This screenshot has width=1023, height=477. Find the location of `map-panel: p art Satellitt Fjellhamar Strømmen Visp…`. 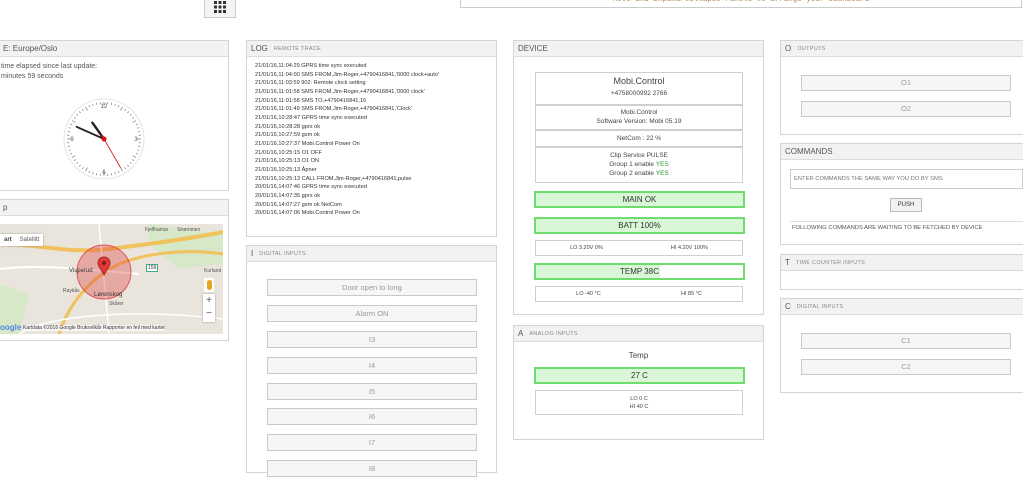

map-panel: p art Satellitt Fjellhamar Strømmen Visp… is located at coordinates (114, 270).